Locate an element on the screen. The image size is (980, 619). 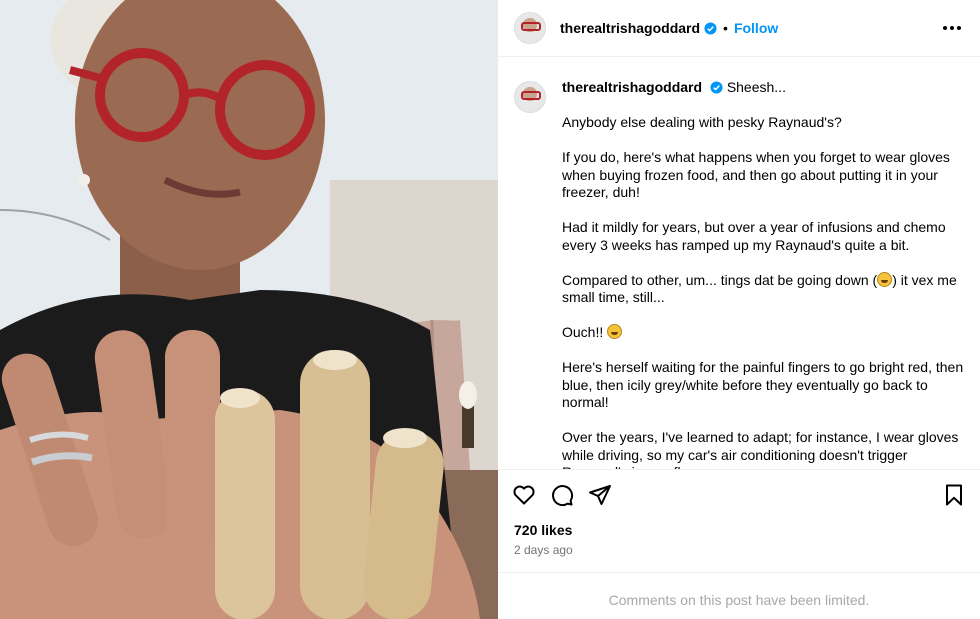
caption-username: therealtrishagoddard is located at coordinates (632, 87).